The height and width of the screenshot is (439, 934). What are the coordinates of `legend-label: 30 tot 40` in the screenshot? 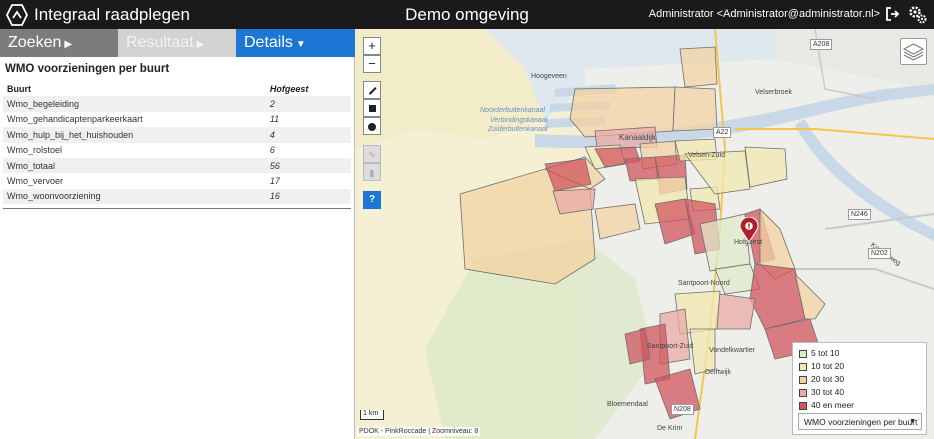 It's located at (828, 392).